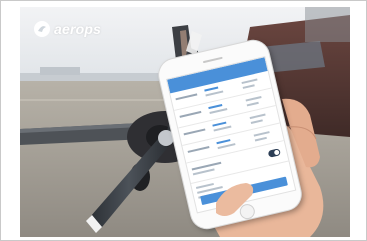 The height and width of the screenshot is (241, 367). Describe the element at coordinates (78, 29) in the screenshot. I see `brand-wordmark: aerops` at that location.